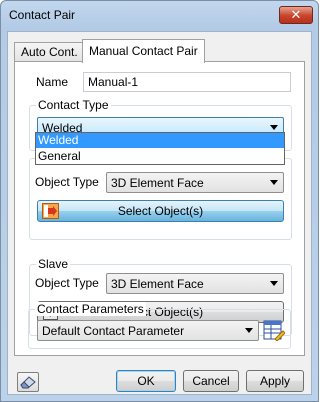 The width and height of the screenshot is (320, 402). I want to click on slave-object-type-select: 3D Element Face, so click(195, 283).